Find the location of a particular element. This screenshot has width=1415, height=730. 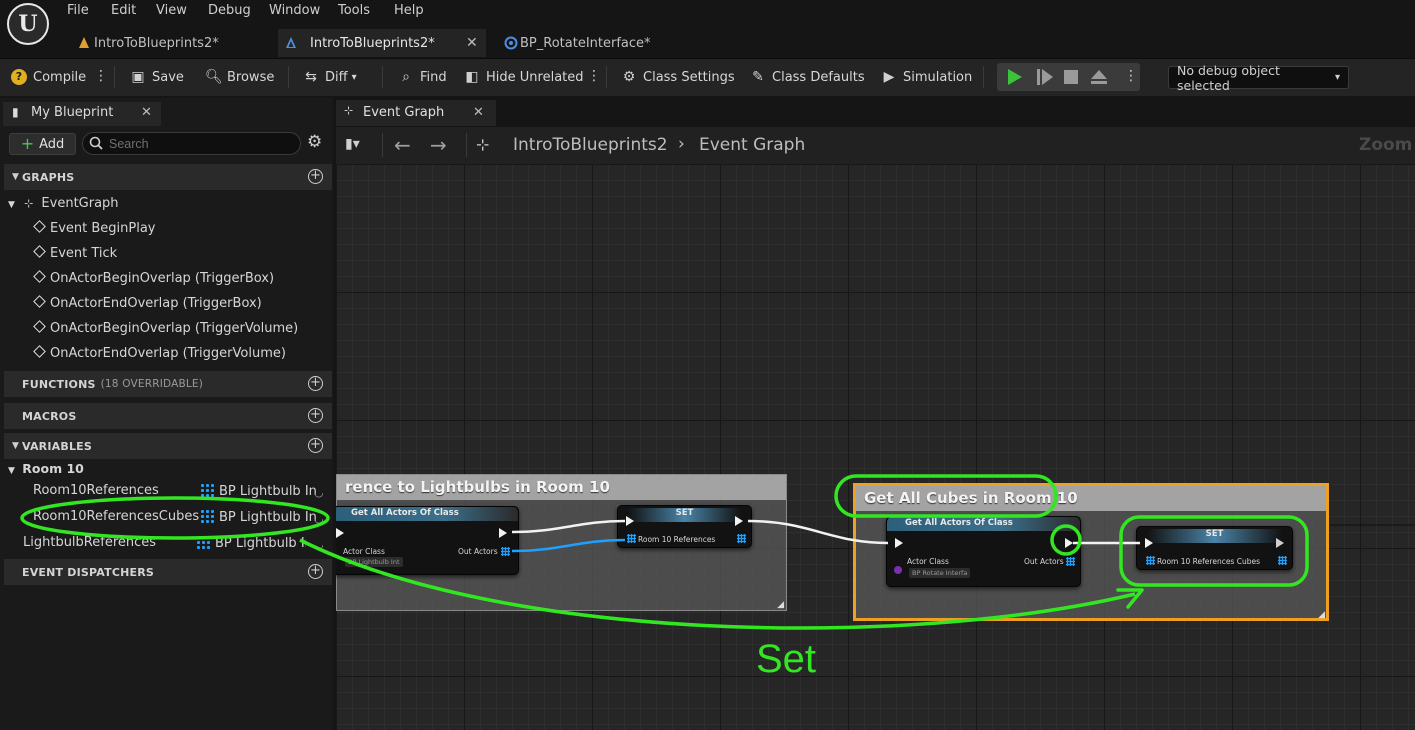

event-graph-tab: ⊹ Event Graph ✕ is located at coordinates (416, 113).